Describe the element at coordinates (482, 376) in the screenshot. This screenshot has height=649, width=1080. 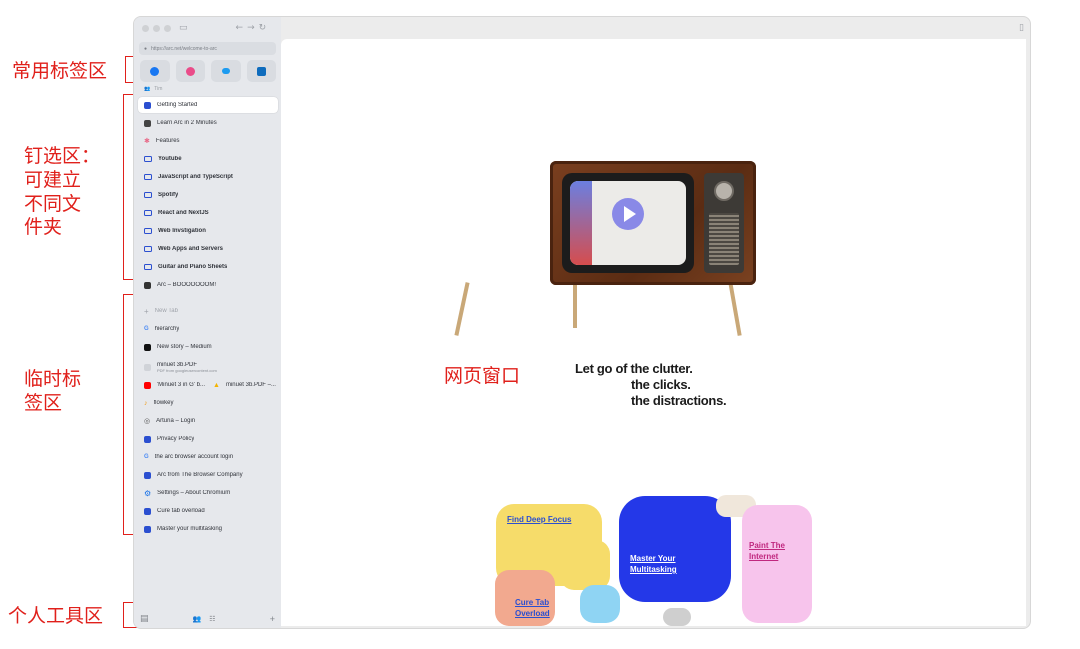
I see `annotation-web-window: 网页窗口` at that location.